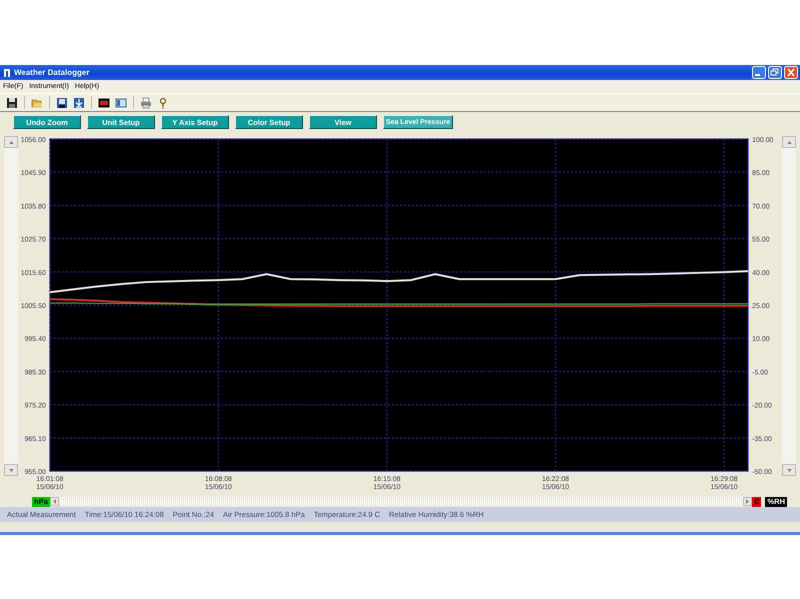 This screenshot has width=800, height=599. Describe the element at coordinates (775, 72) in the screenshot. I see `restore-button` at that location.